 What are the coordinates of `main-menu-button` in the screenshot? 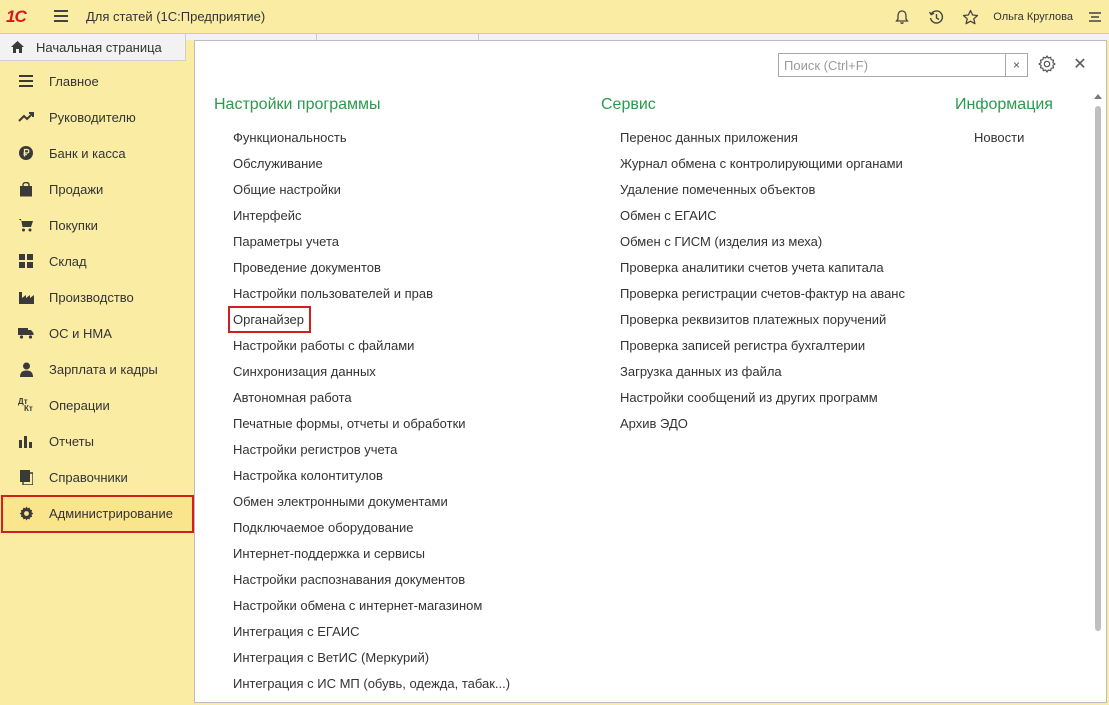 It's located at (61, 17).